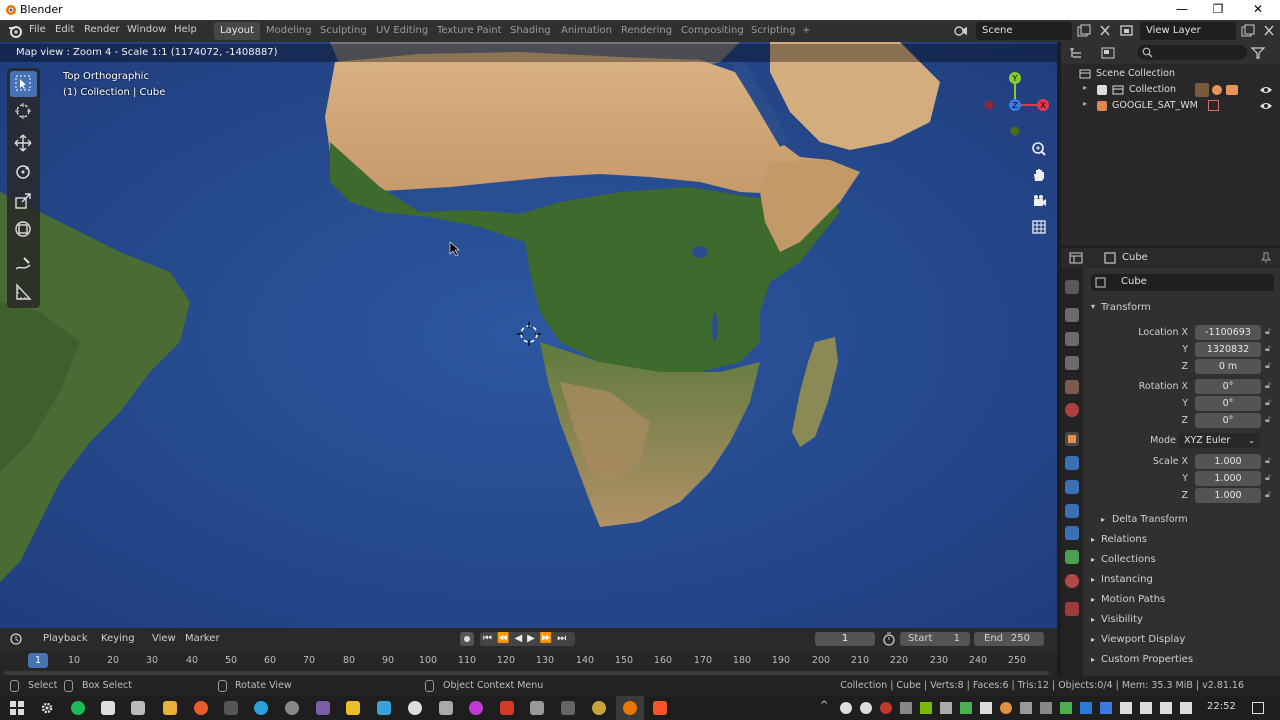 The width and height of the screenshot is (1280, 720). Describe the element at coordinates (660, 708) in the screenshot. I see `brave-icon` at that location.